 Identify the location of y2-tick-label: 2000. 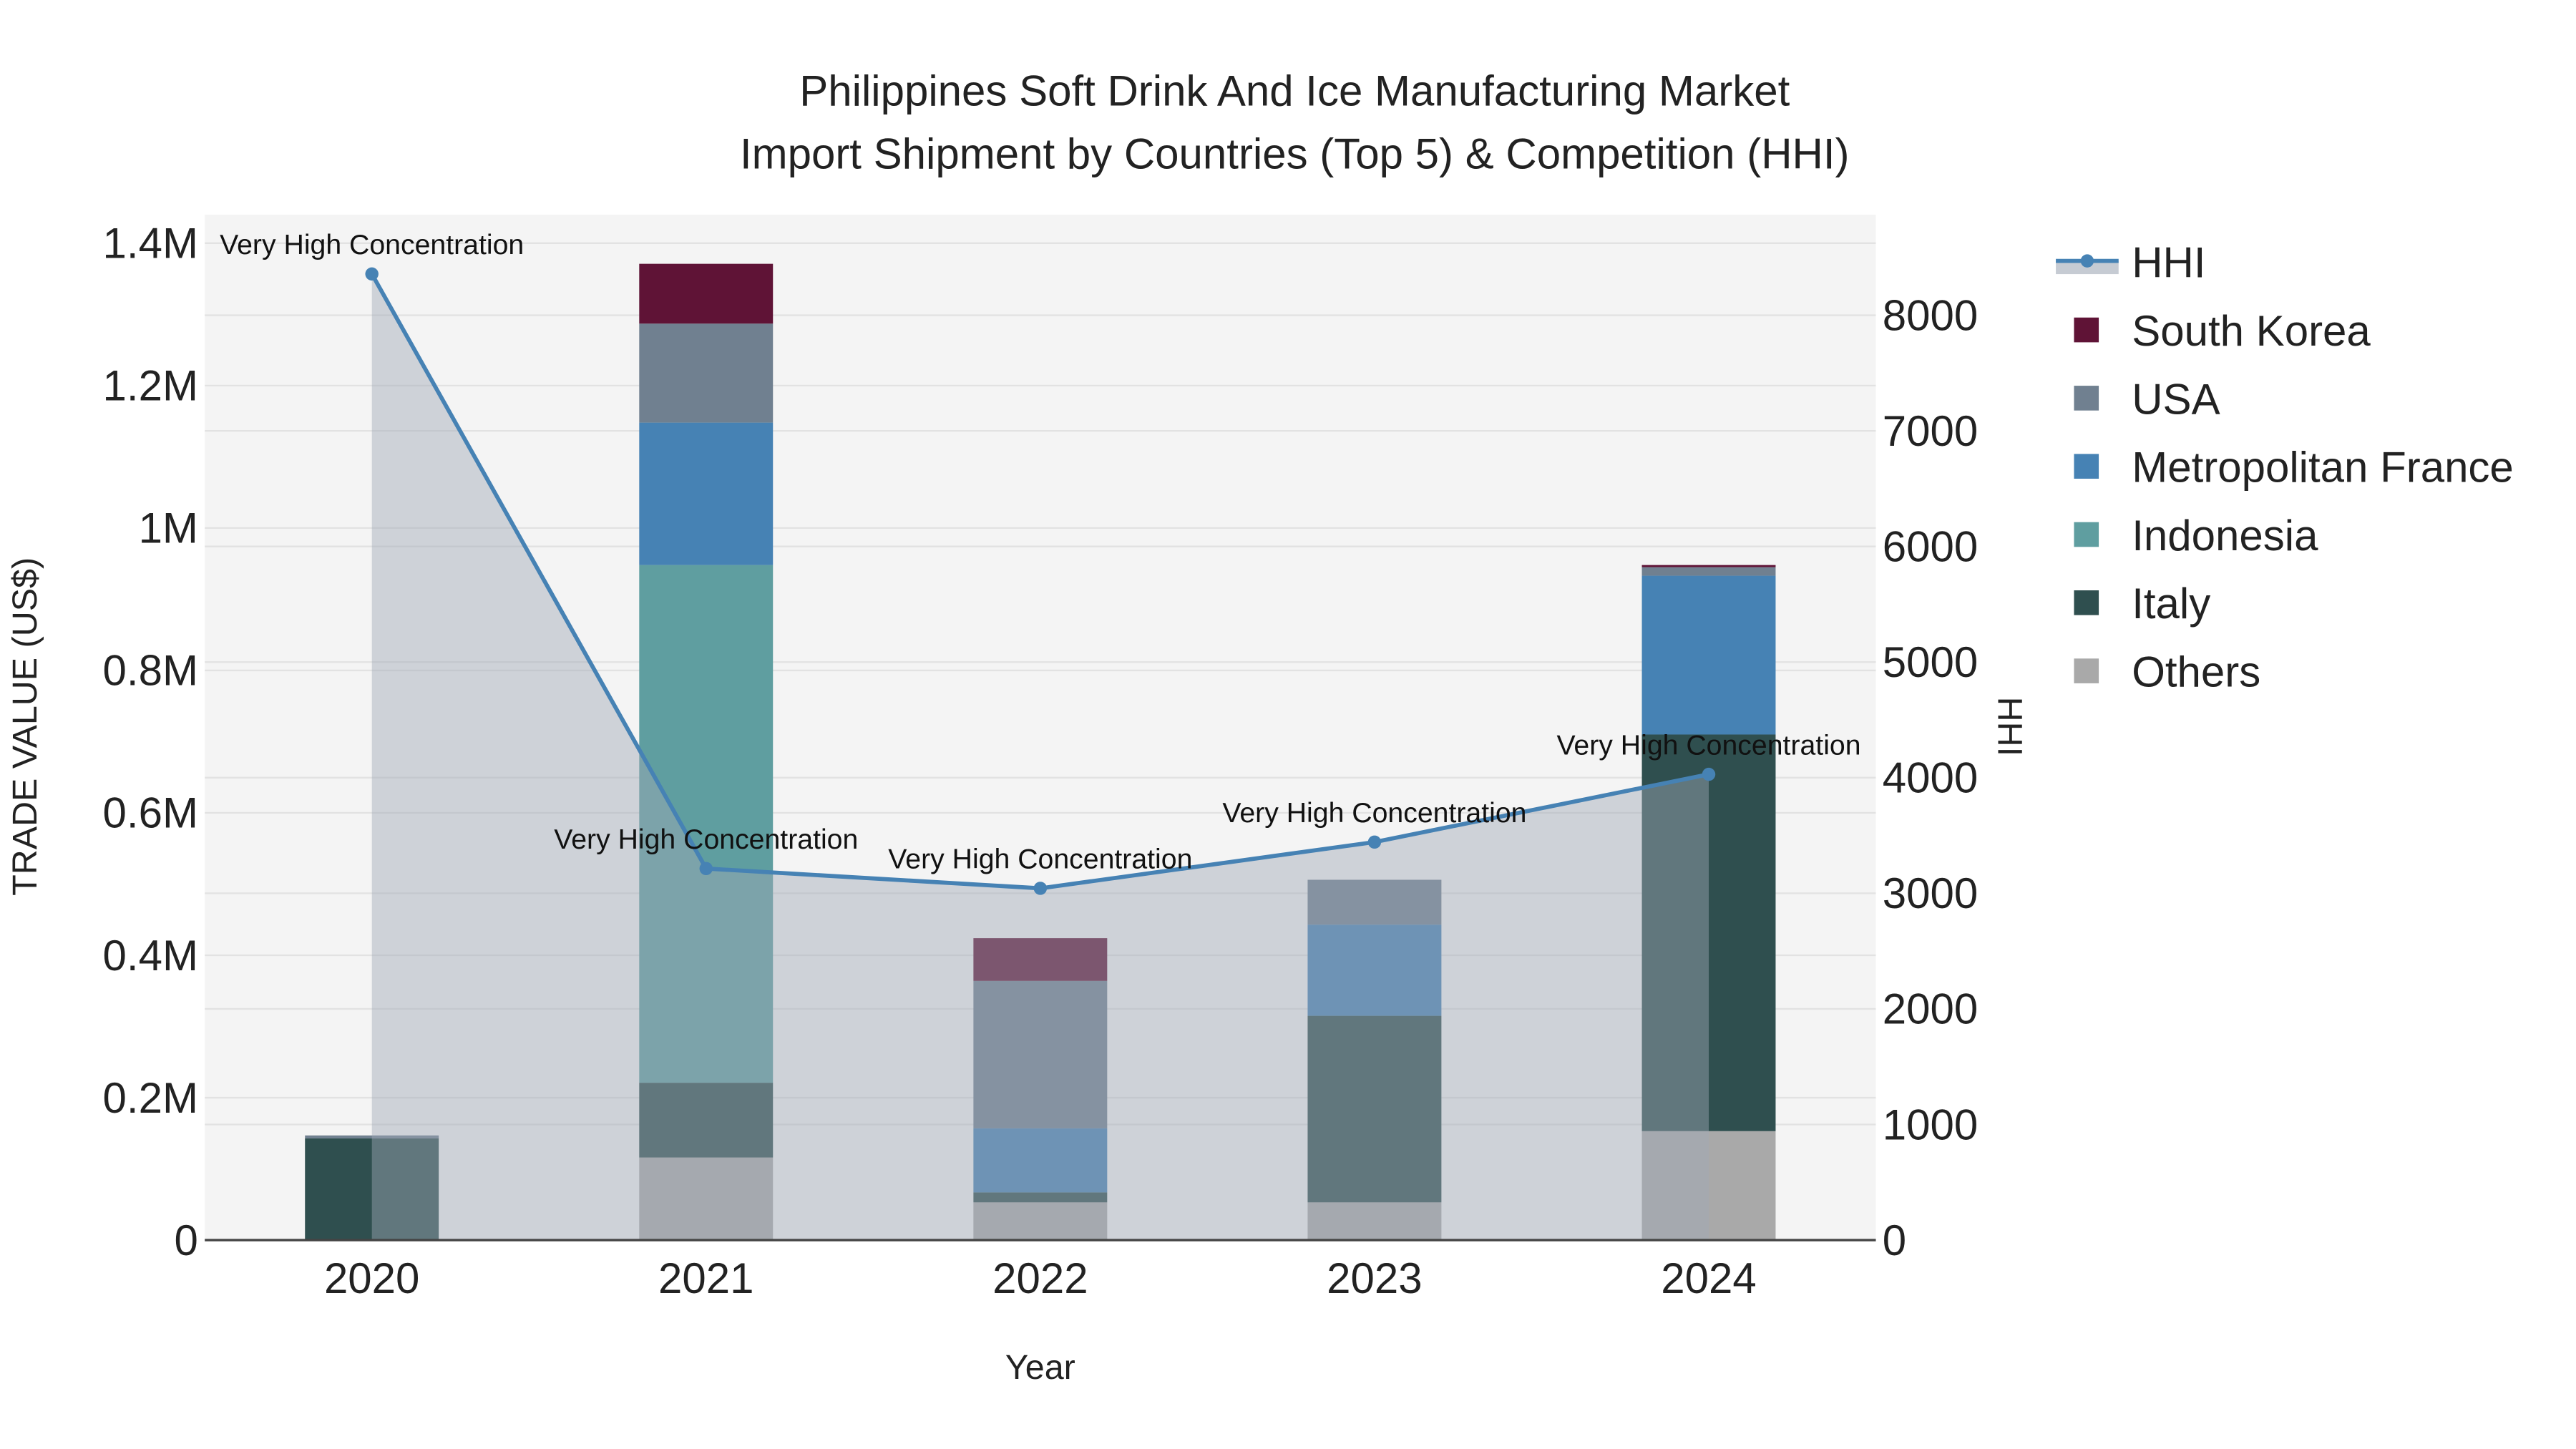
(1930, 1009).